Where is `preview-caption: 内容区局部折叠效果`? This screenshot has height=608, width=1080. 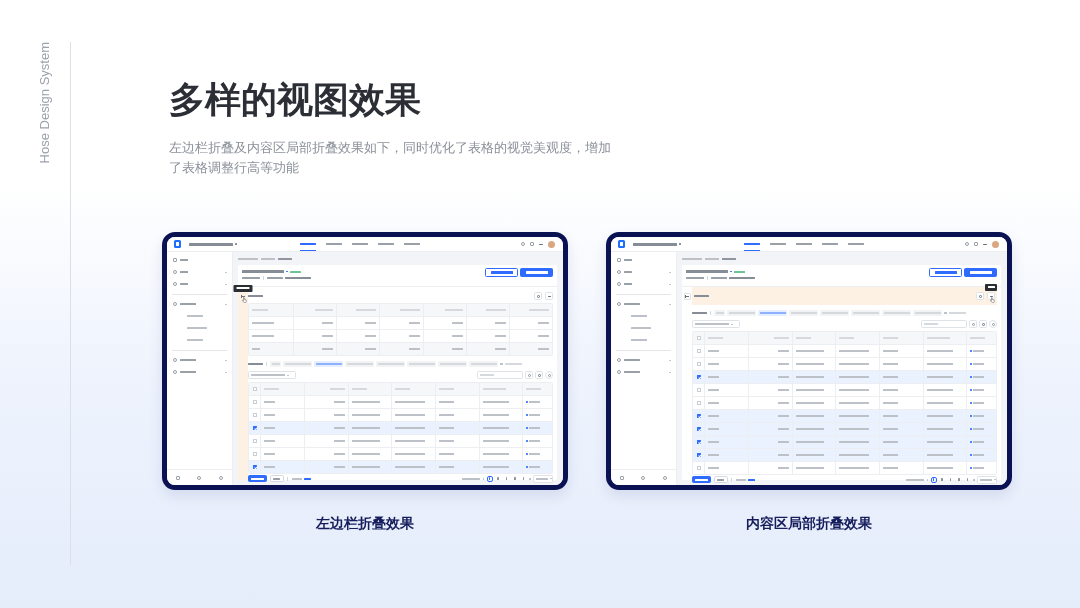
preview-caption: 内容区局部折叠效果 is located at coordinates (809, 523).